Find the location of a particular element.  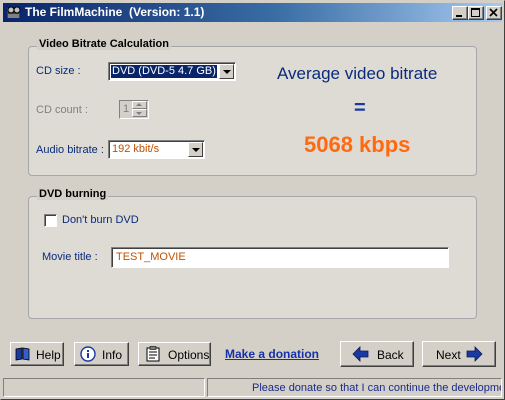

next-button: Next is located at coordinates (459, 354).